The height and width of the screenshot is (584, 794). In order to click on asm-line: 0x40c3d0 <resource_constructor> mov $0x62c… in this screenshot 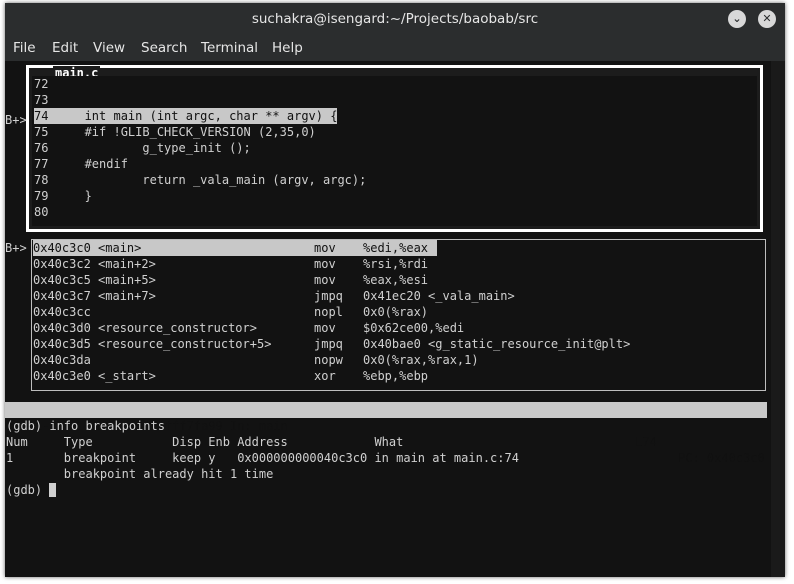, I will do `click(249, 328)`.